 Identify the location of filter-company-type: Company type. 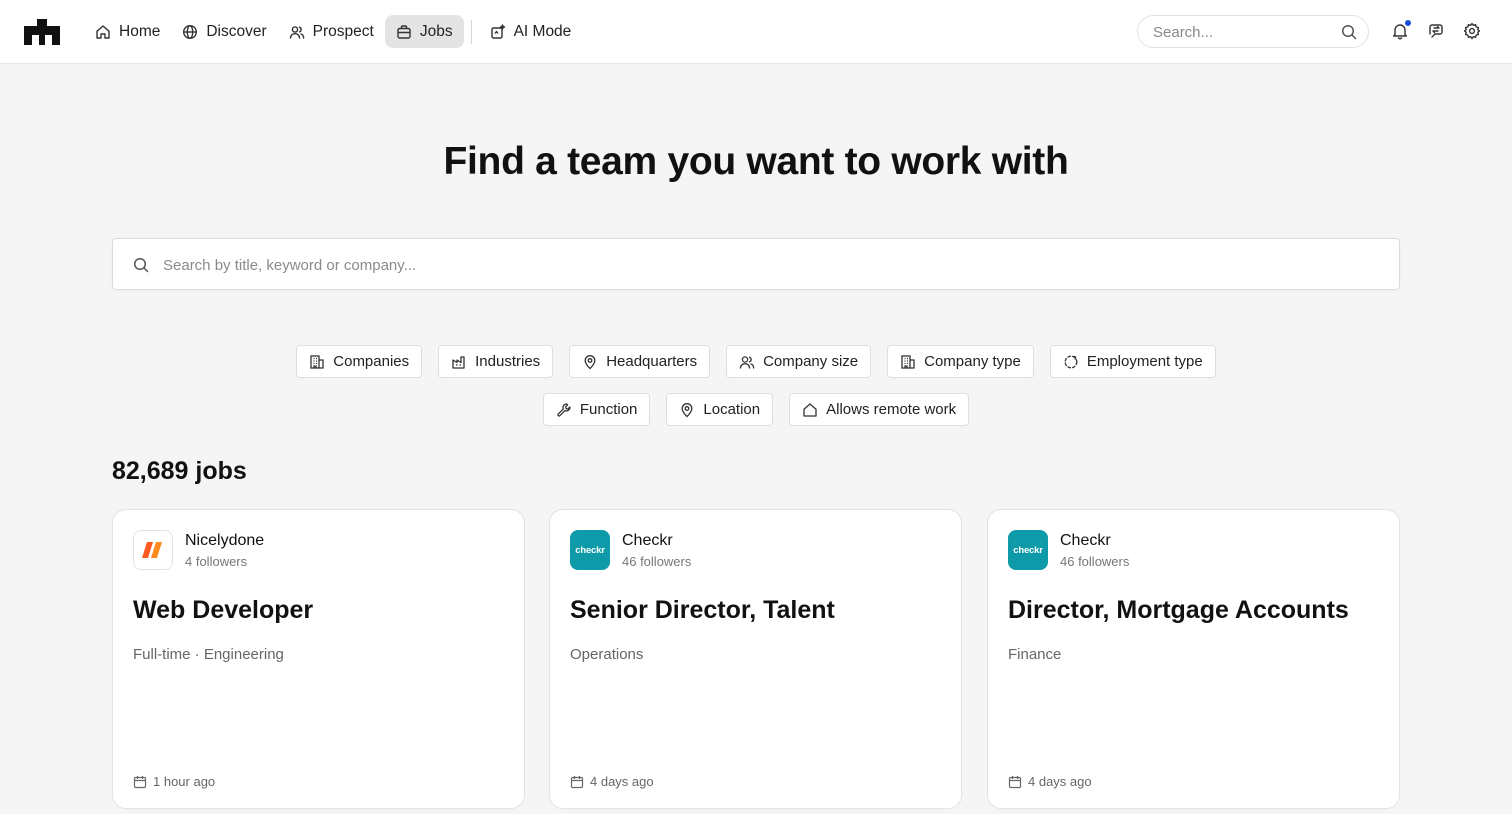
(960, 361).